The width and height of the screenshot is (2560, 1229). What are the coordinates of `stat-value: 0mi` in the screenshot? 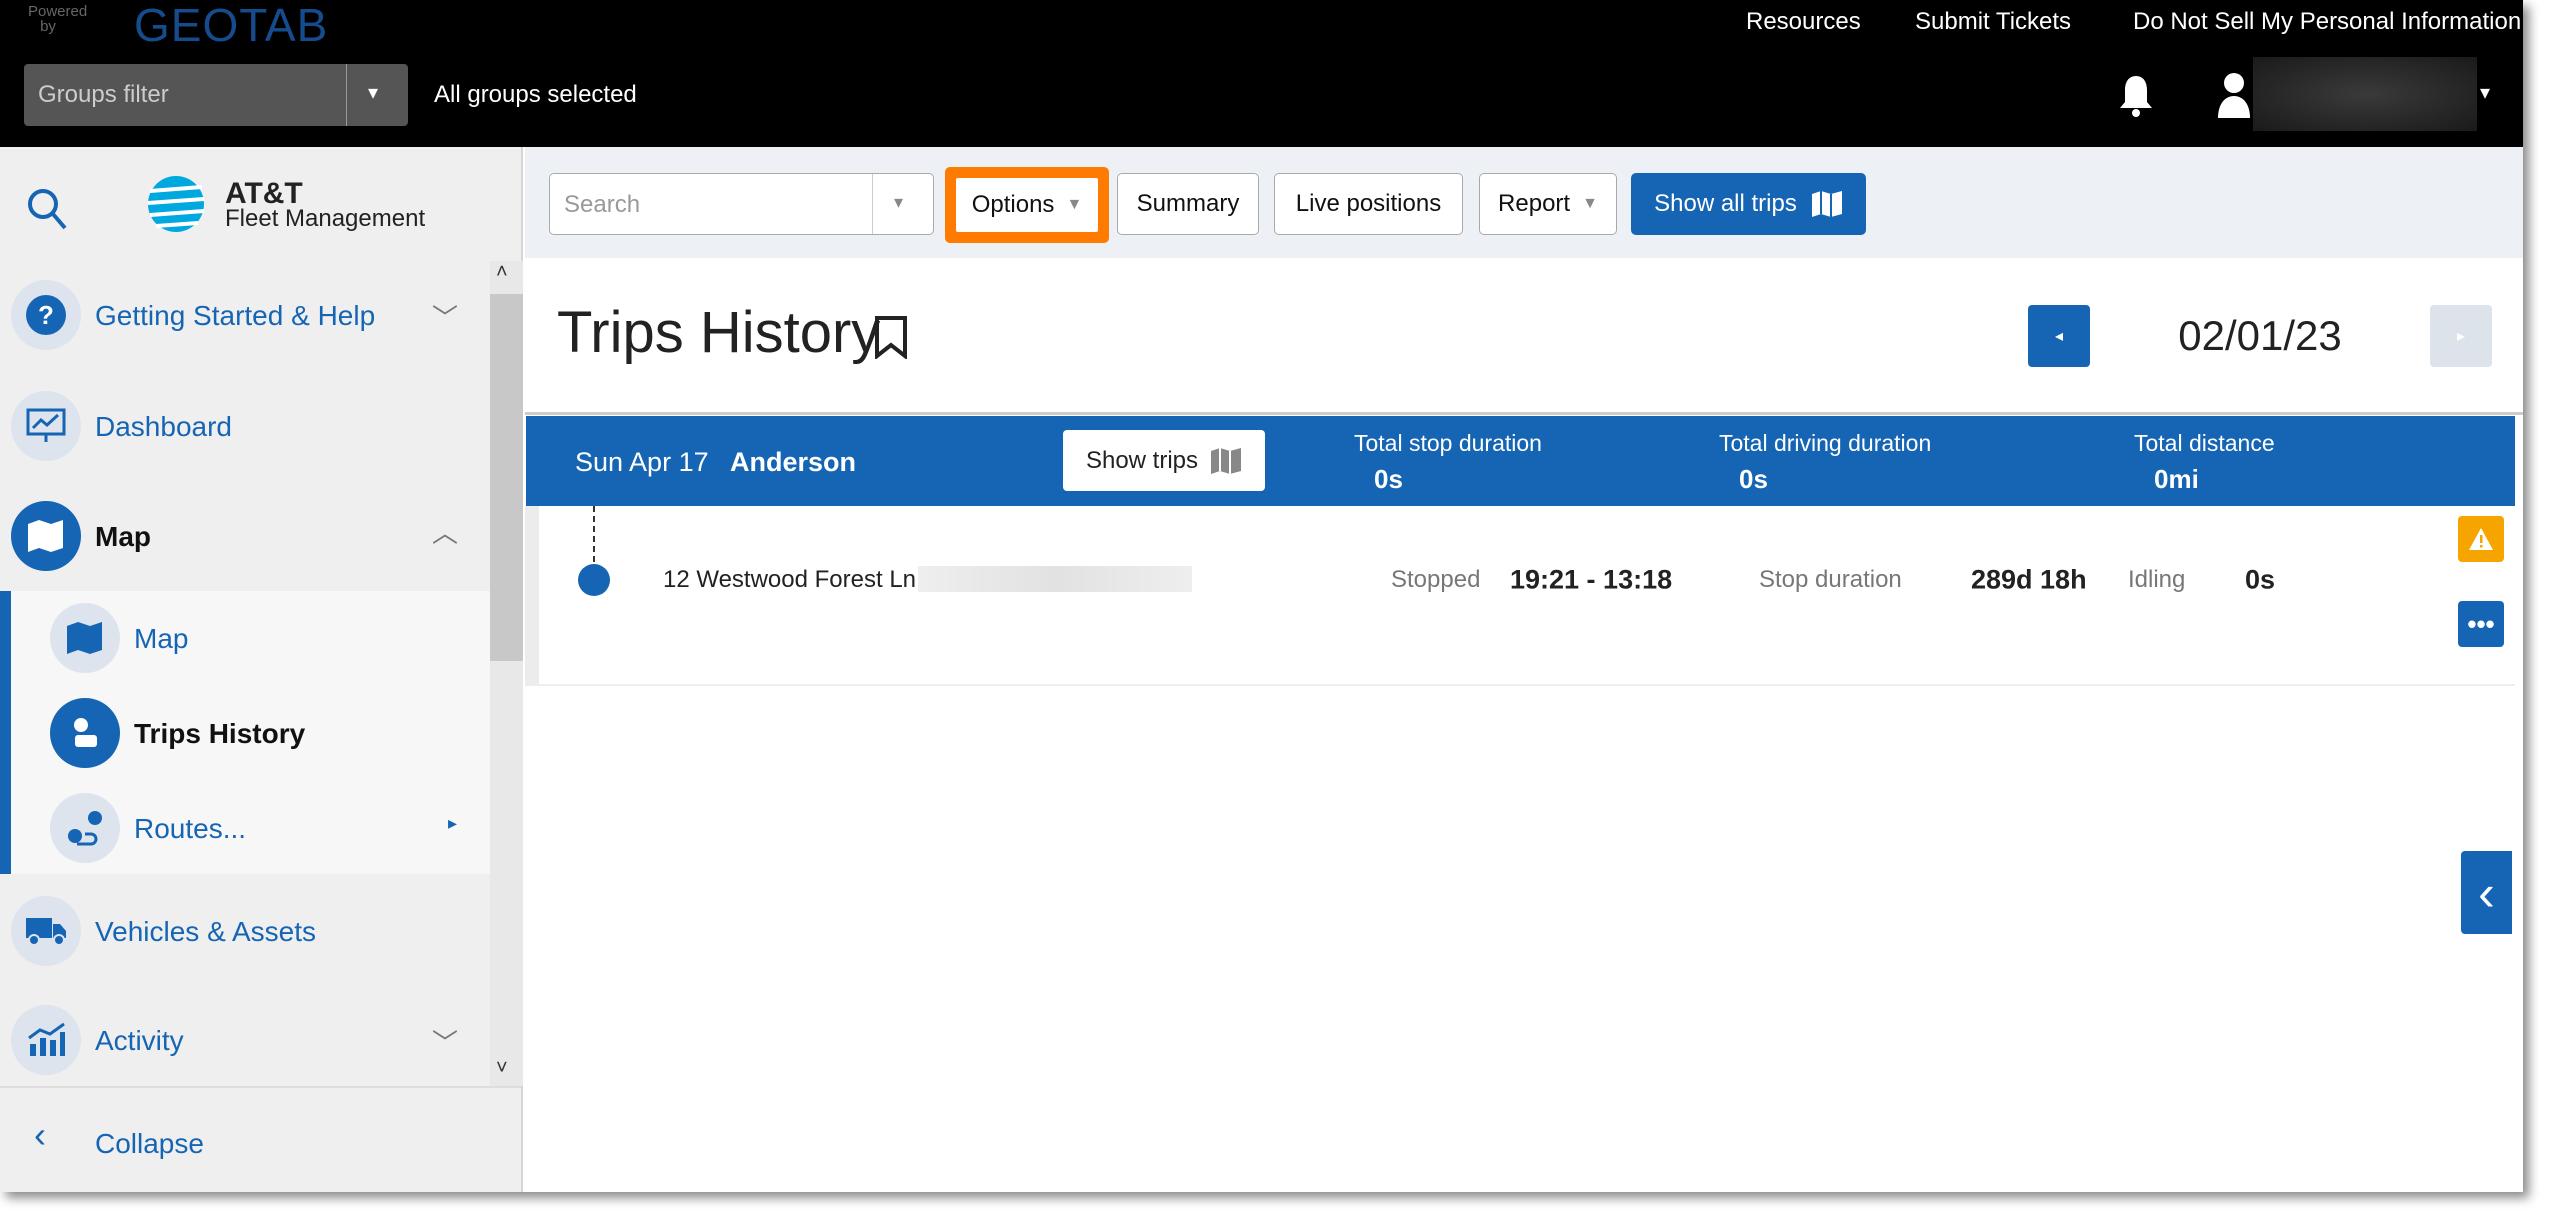 It's located at (2176, 479).